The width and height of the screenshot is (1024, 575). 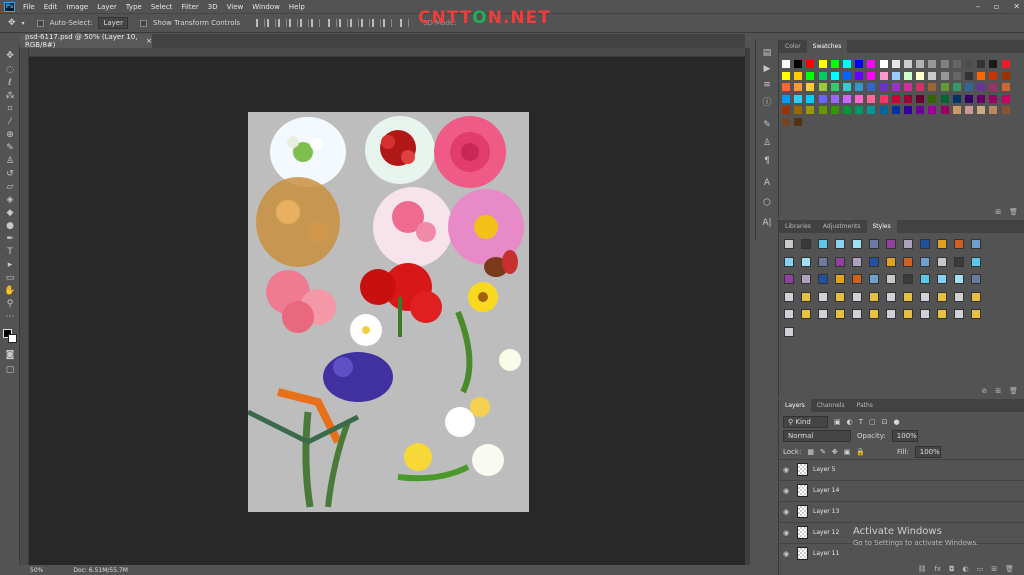 I want to click on filter-smart-object-icon: ⊡, so click(x=885, y=422).